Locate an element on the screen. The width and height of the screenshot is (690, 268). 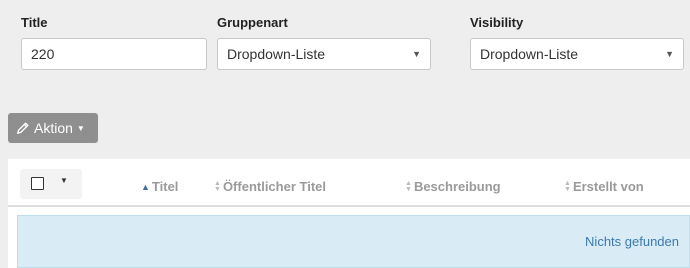
column-header-label: Titel is located at coordinates (165, 186).